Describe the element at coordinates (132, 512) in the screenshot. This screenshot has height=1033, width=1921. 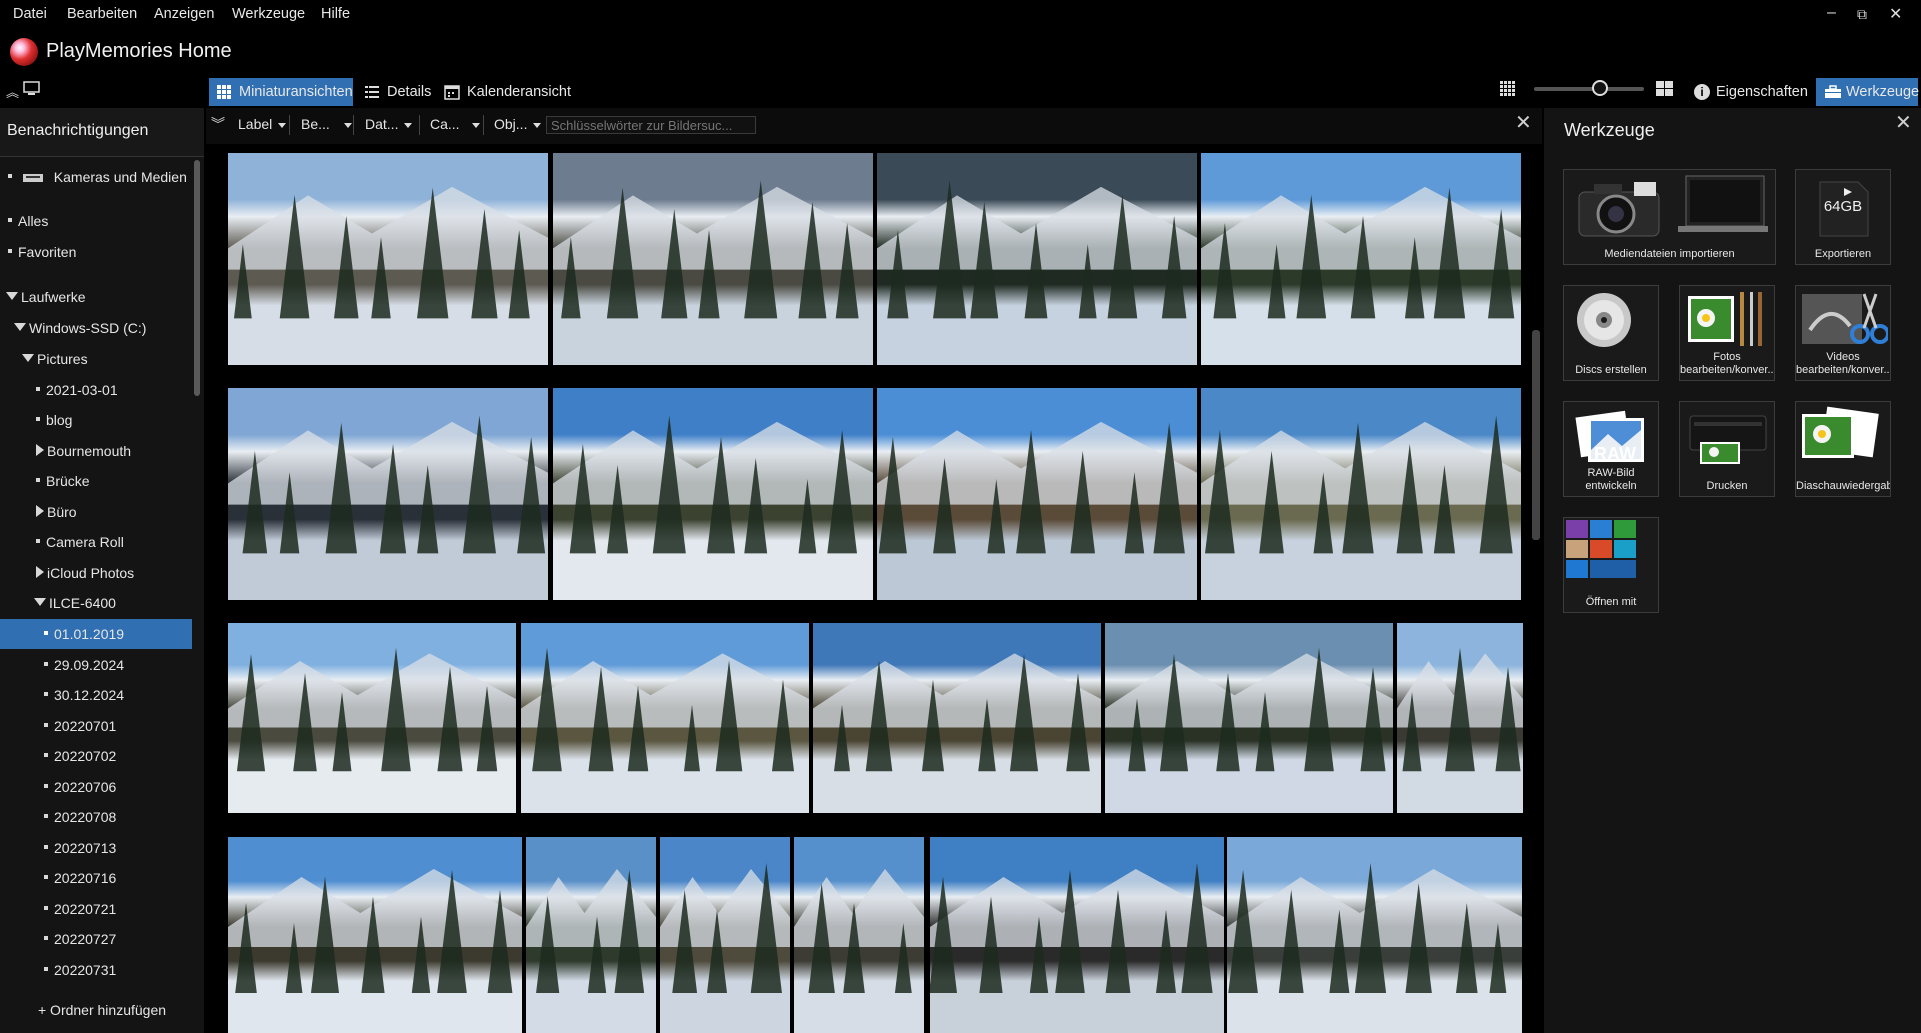
I see `folder-buero: Büro` at that location.